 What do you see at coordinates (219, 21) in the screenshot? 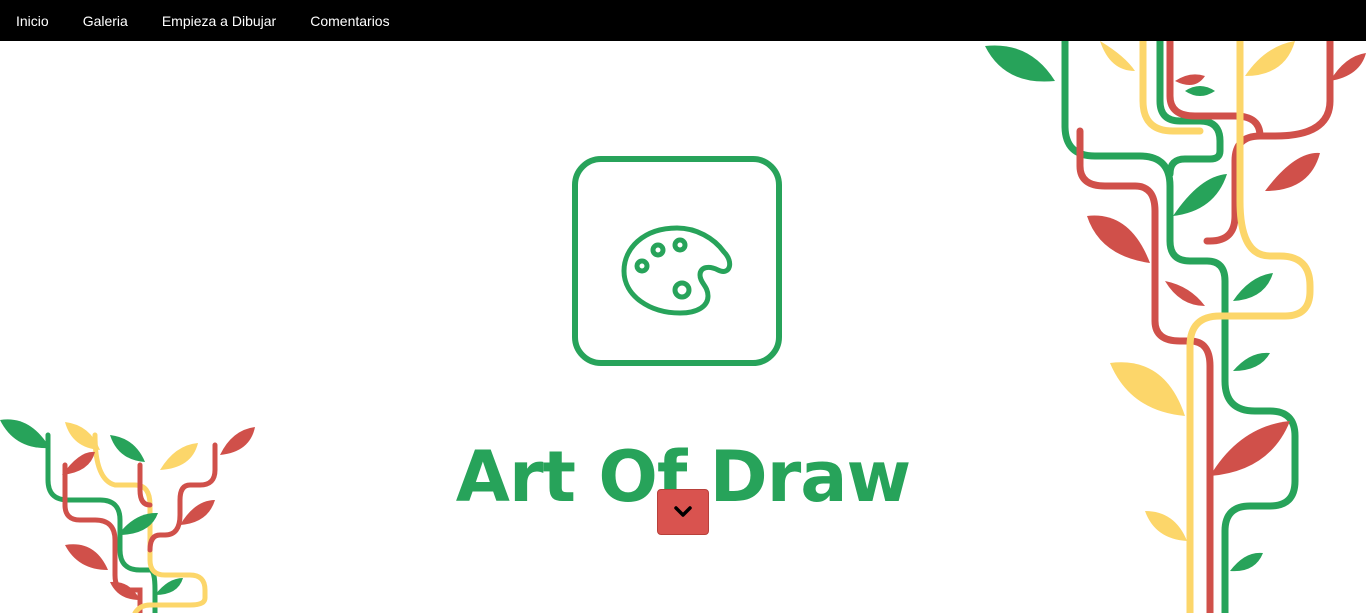
I see `nav-item-empieza-a-dibujar: Empieza a Dibujar` at bounding box center [219, 21].